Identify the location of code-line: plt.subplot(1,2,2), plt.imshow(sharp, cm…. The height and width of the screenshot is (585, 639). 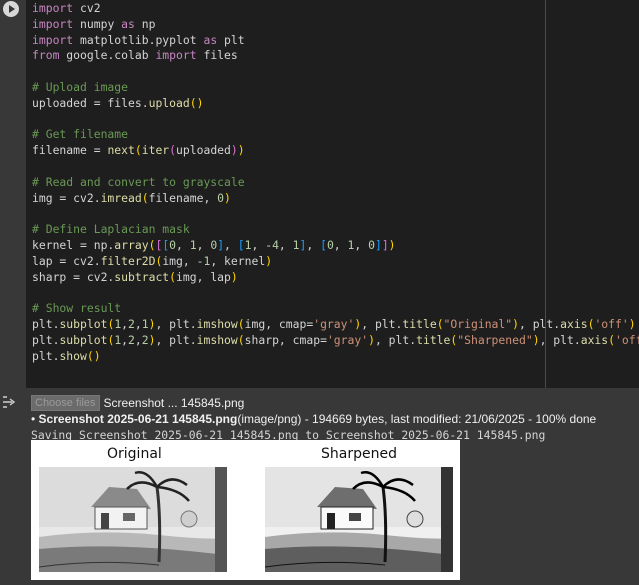
(335, 339).